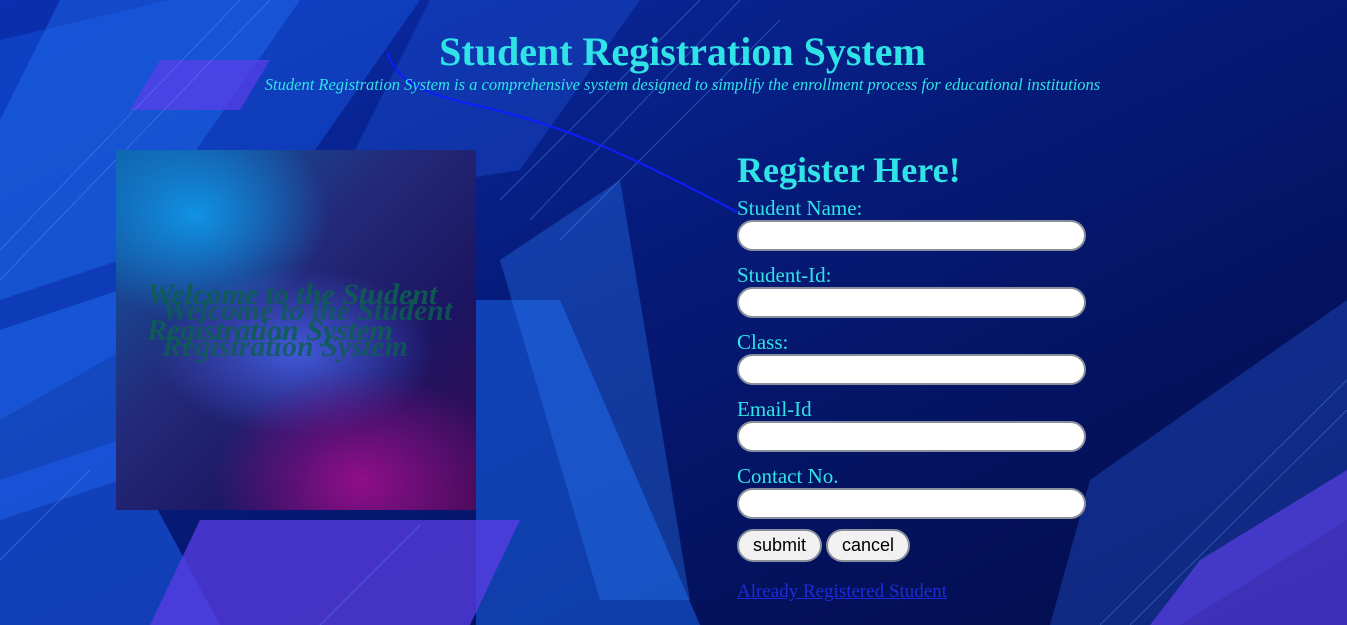 Image resolution: width=1347 pixels, height=625 pixels. Describe the element at coordinates (911, 302) in the screenshot. I see `student-id-field` at that location.